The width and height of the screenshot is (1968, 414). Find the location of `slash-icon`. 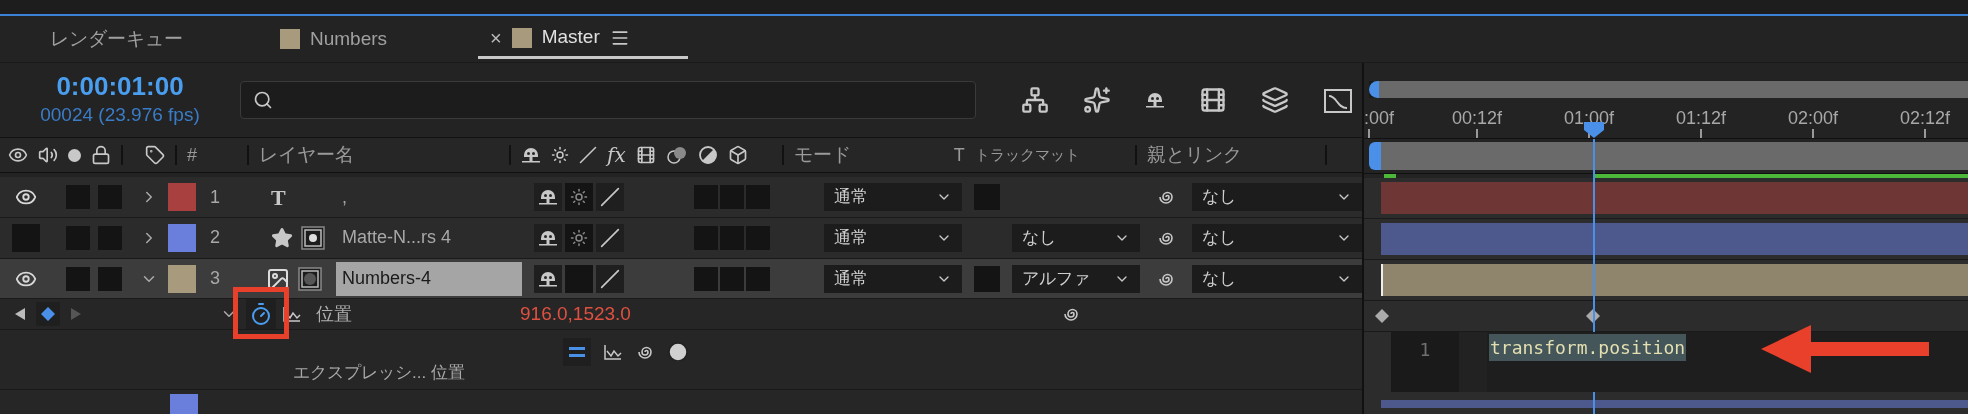

slash-icon is located at coordinates (588, 155).